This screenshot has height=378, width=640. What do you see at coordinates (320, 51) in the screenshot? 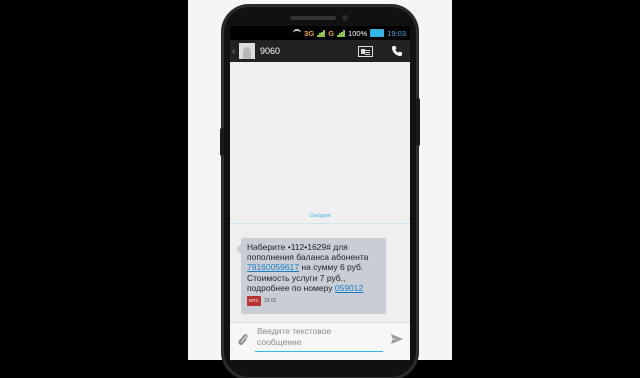
I see `action-bar: ‹ 9060` at bounding box center [320, 51].